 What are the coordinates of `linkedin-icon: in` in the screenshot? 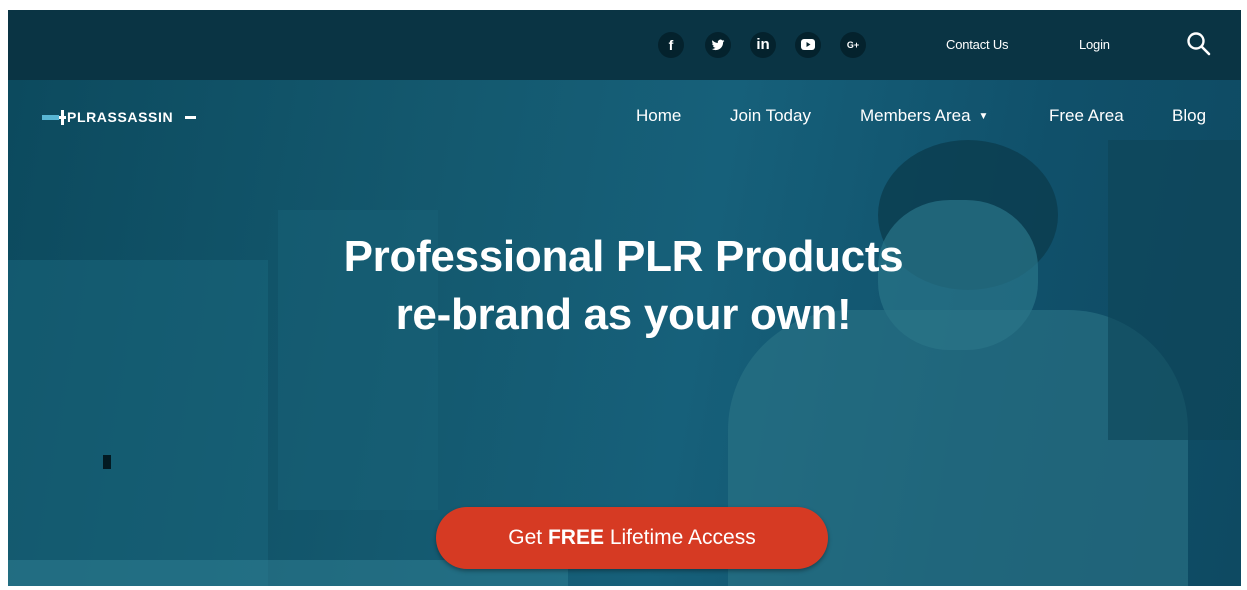 It's located at (763, 45).